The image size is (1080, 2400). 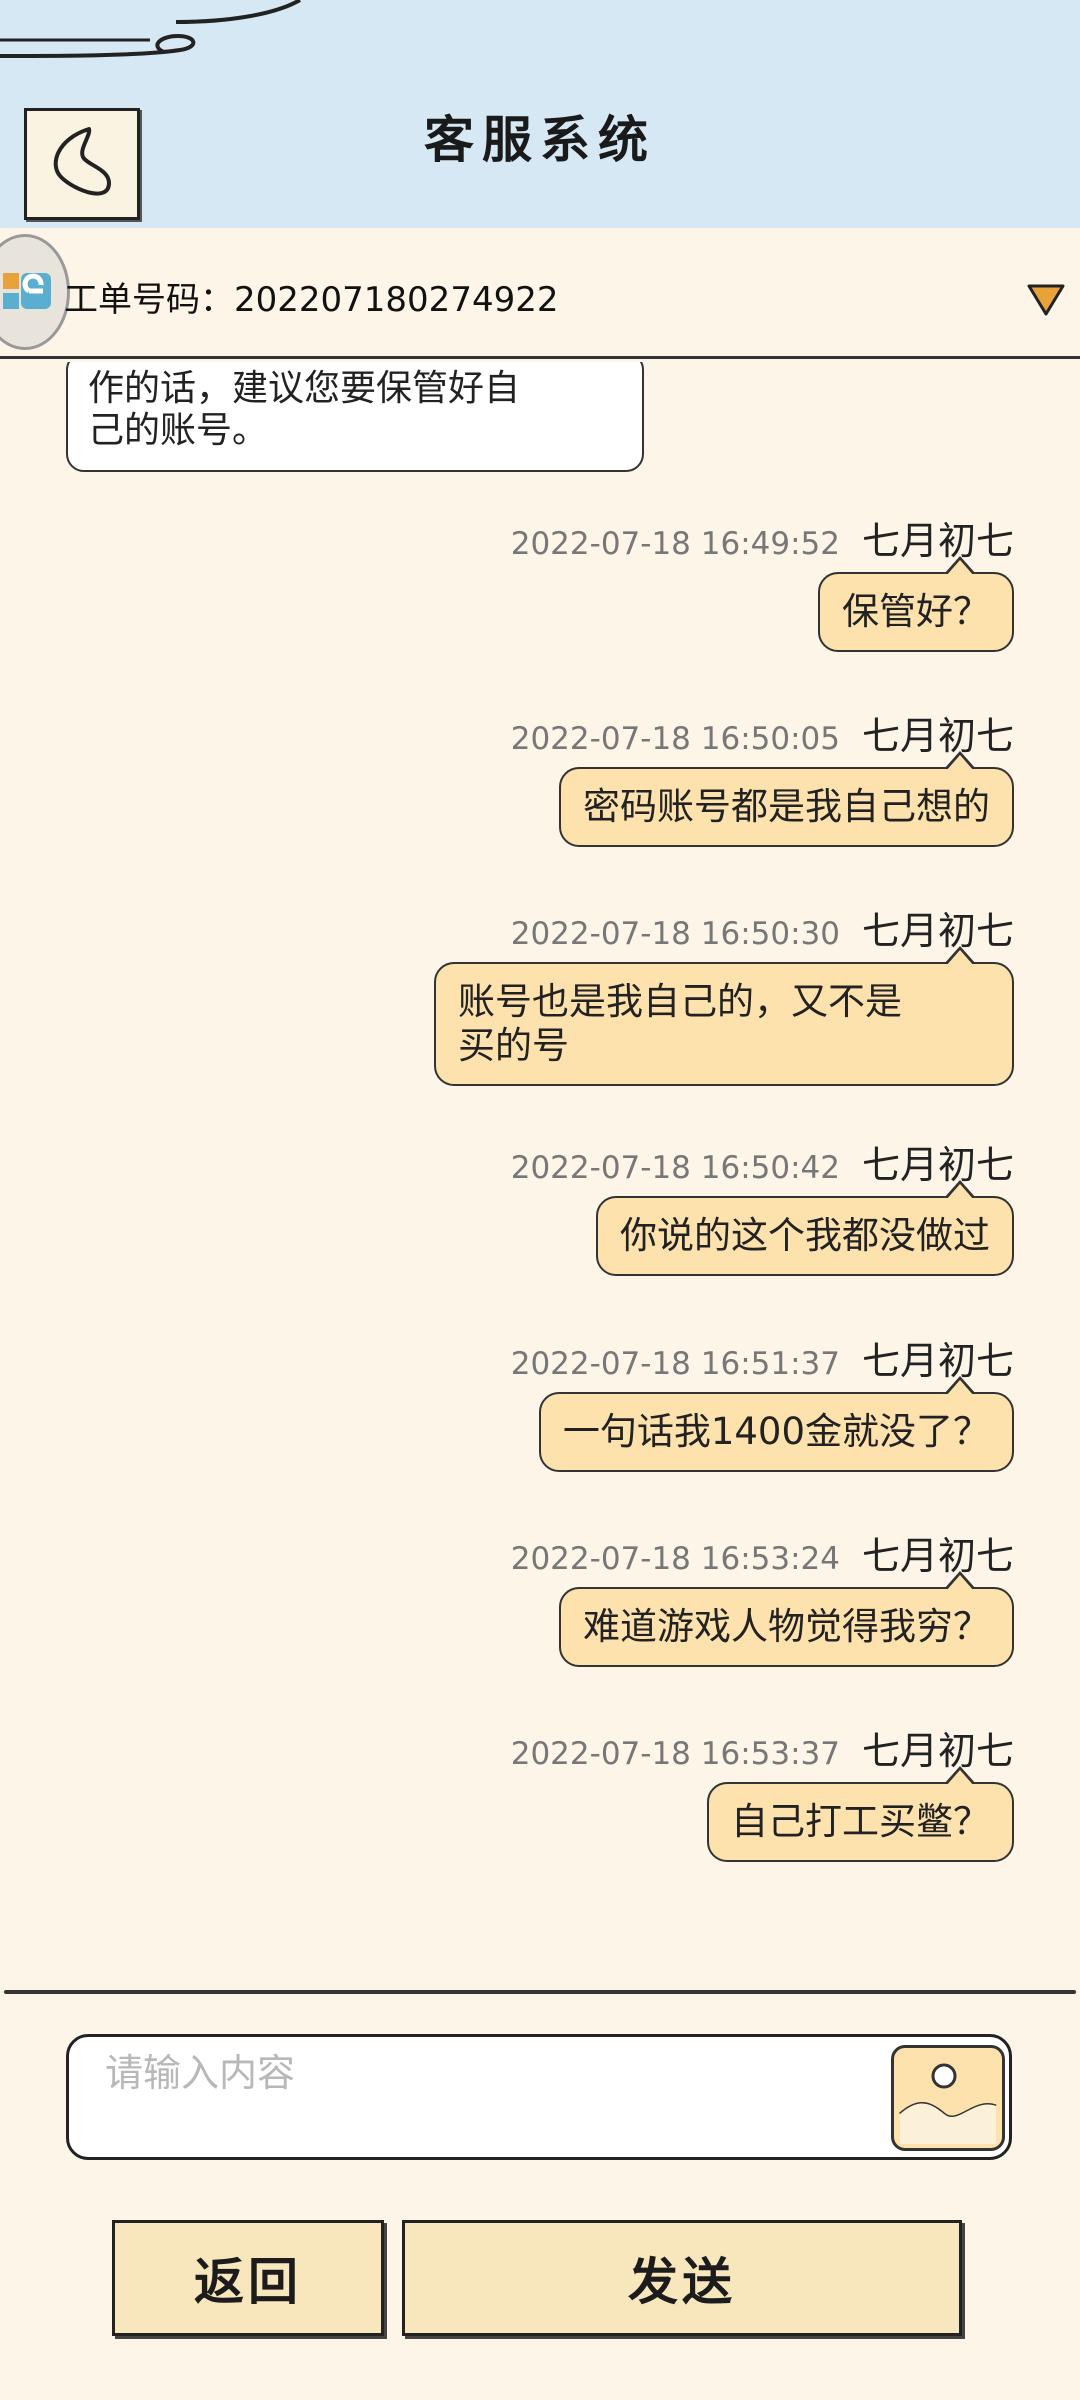 What do you see at coordinates (675, 1559) in the screenshot?
I see `message-time: 2022-07-18 16:53:24` at bounding box center [675, 1559].